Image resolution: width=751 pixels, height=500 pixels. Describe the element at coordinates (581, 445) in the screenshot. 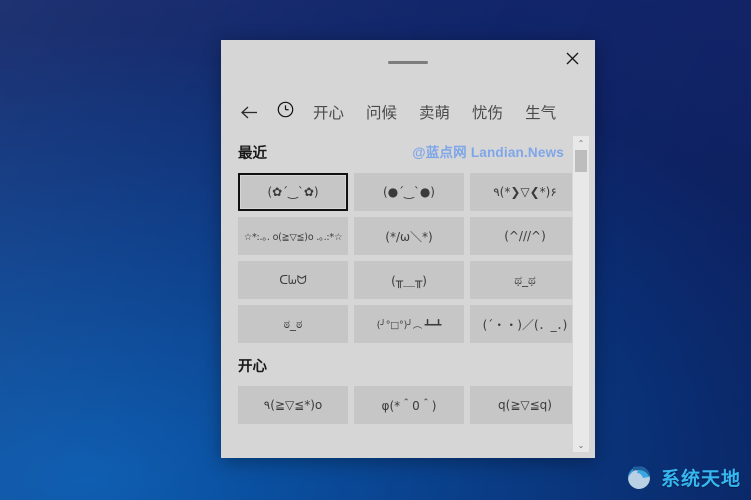

I see `scroll-down-button: ⌄` at that location.